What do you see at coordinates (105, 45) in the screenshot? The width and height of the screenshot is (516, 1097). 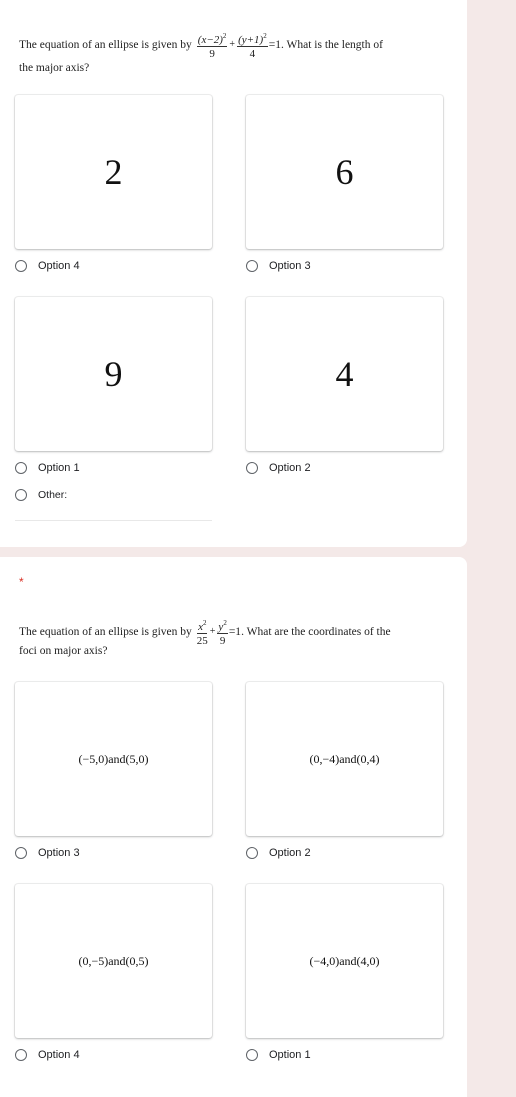 I see `question-1-text-before: The equation of an ellipse is given by` at bounding box center [105, 45].